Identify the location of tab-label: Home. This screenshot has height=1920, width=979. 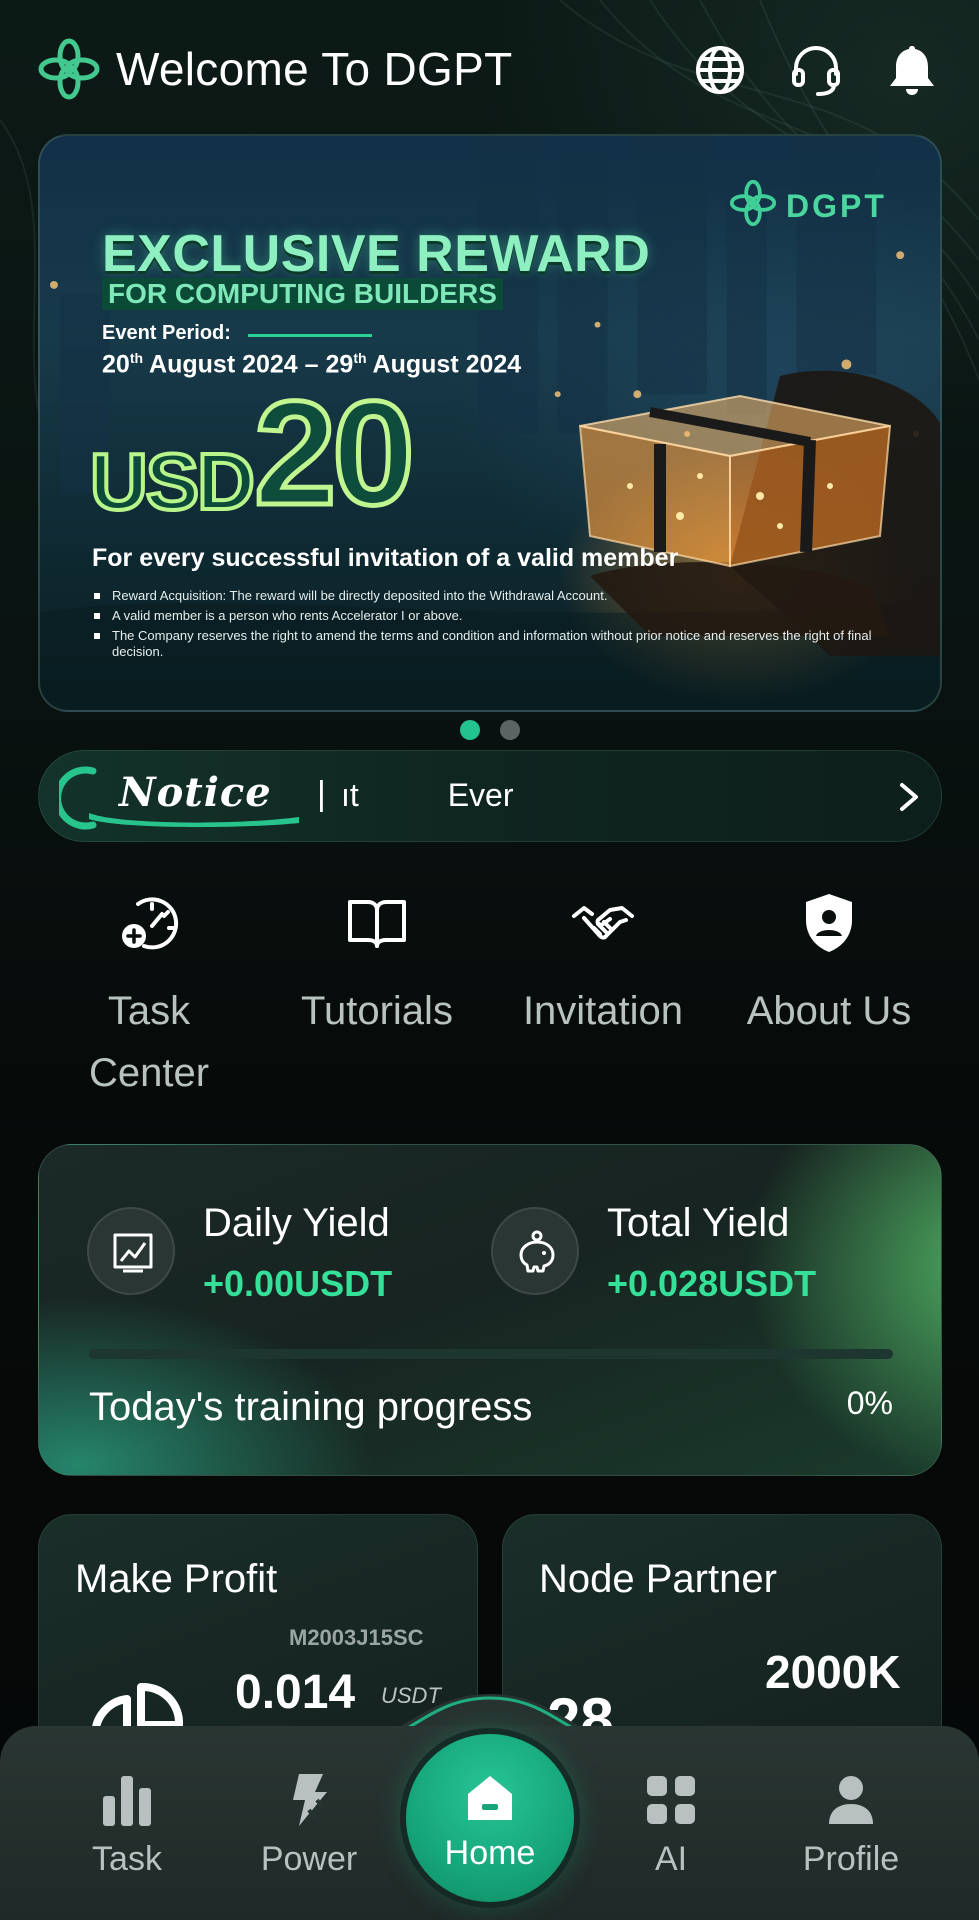
(490, 1853).